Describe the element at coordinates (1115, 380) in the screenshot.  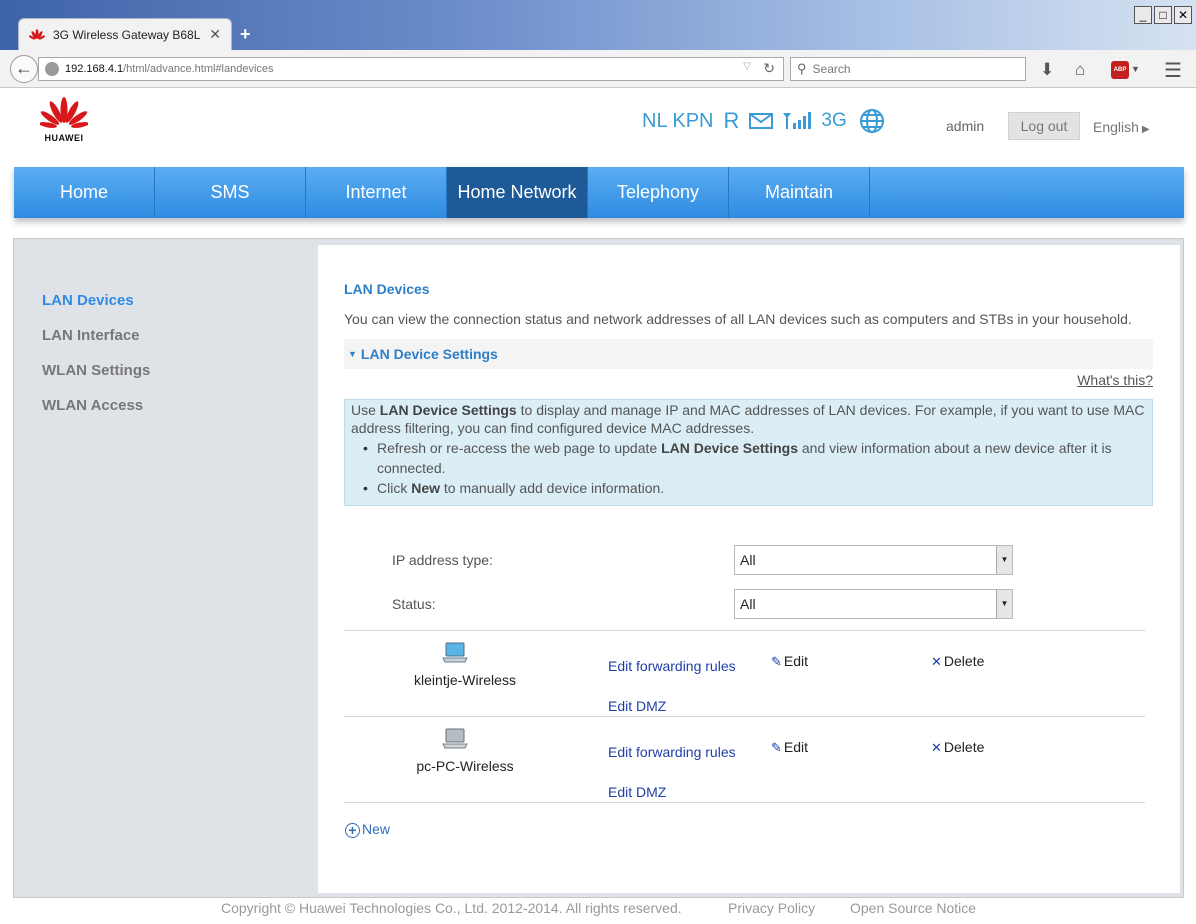
I see `whats-this-link: What's this?` at that location.